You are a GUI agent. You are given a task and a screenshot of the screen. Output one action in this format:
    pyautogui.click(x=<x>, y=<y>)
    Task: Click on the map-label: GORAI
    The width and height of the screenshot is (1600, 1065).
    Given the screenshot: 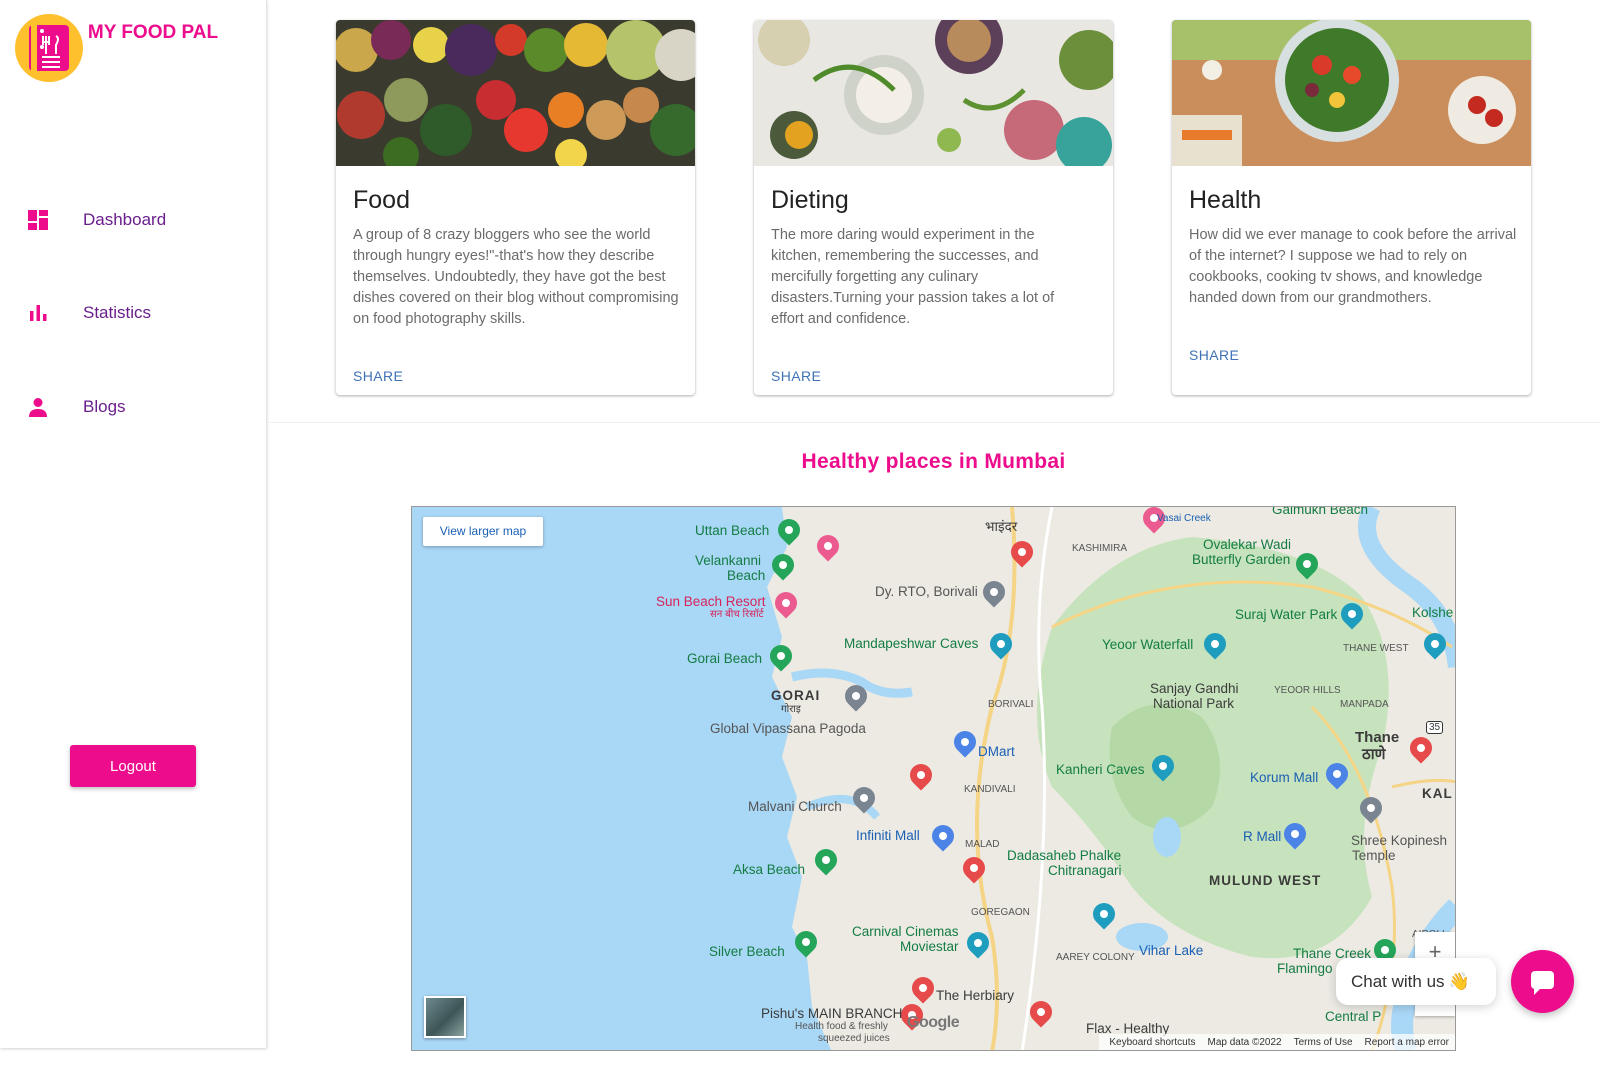 What is the action you would take?
    pyautogui.click(x=796, y=695)
    